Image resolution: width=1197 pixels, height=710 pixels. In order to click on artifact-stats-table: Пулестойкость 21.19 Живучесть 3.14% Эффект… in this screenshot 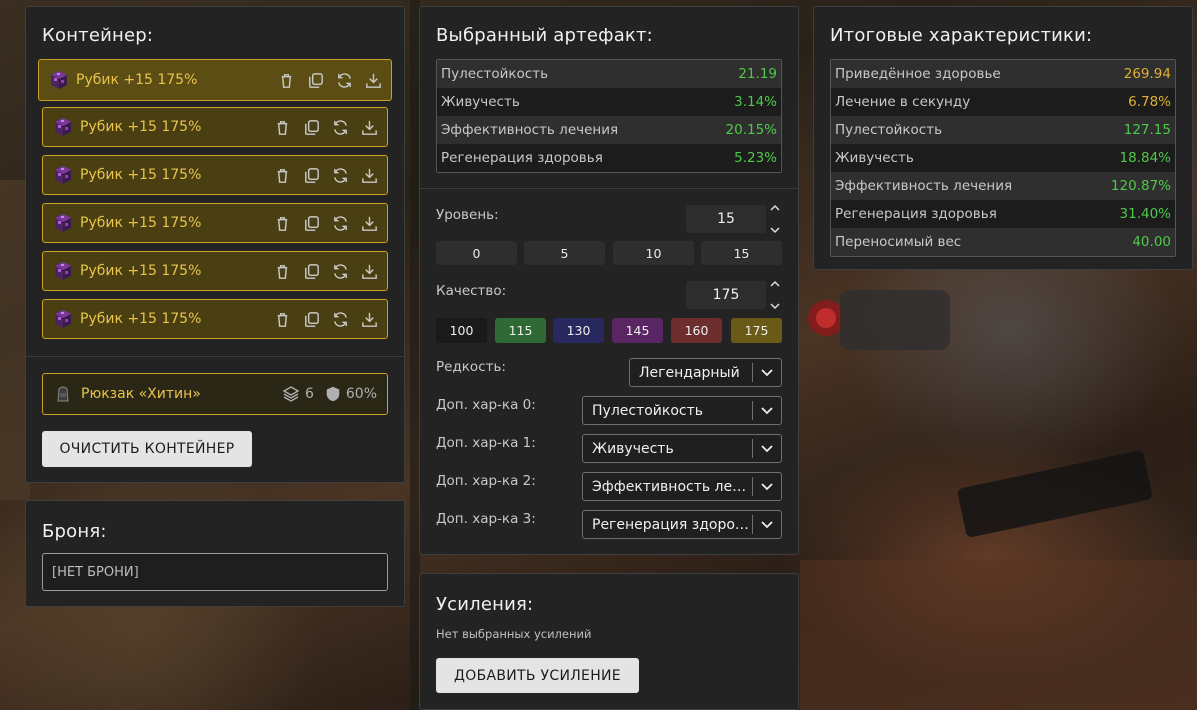, I will do `click(609, 116)`.